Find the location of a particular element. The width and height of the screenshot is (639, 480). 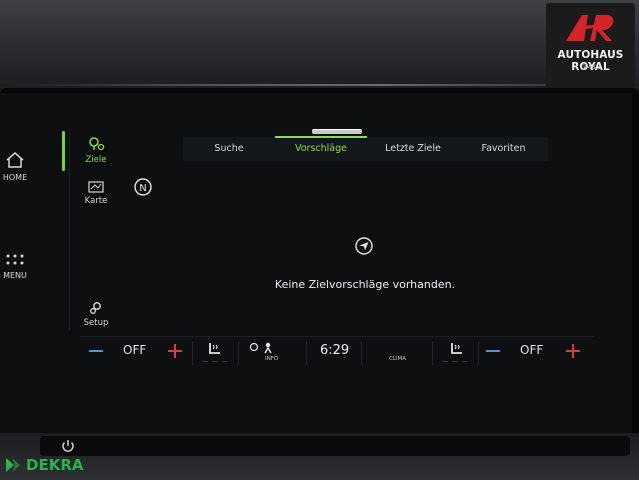

home-button: HOME is located at coordinates (15, 166).